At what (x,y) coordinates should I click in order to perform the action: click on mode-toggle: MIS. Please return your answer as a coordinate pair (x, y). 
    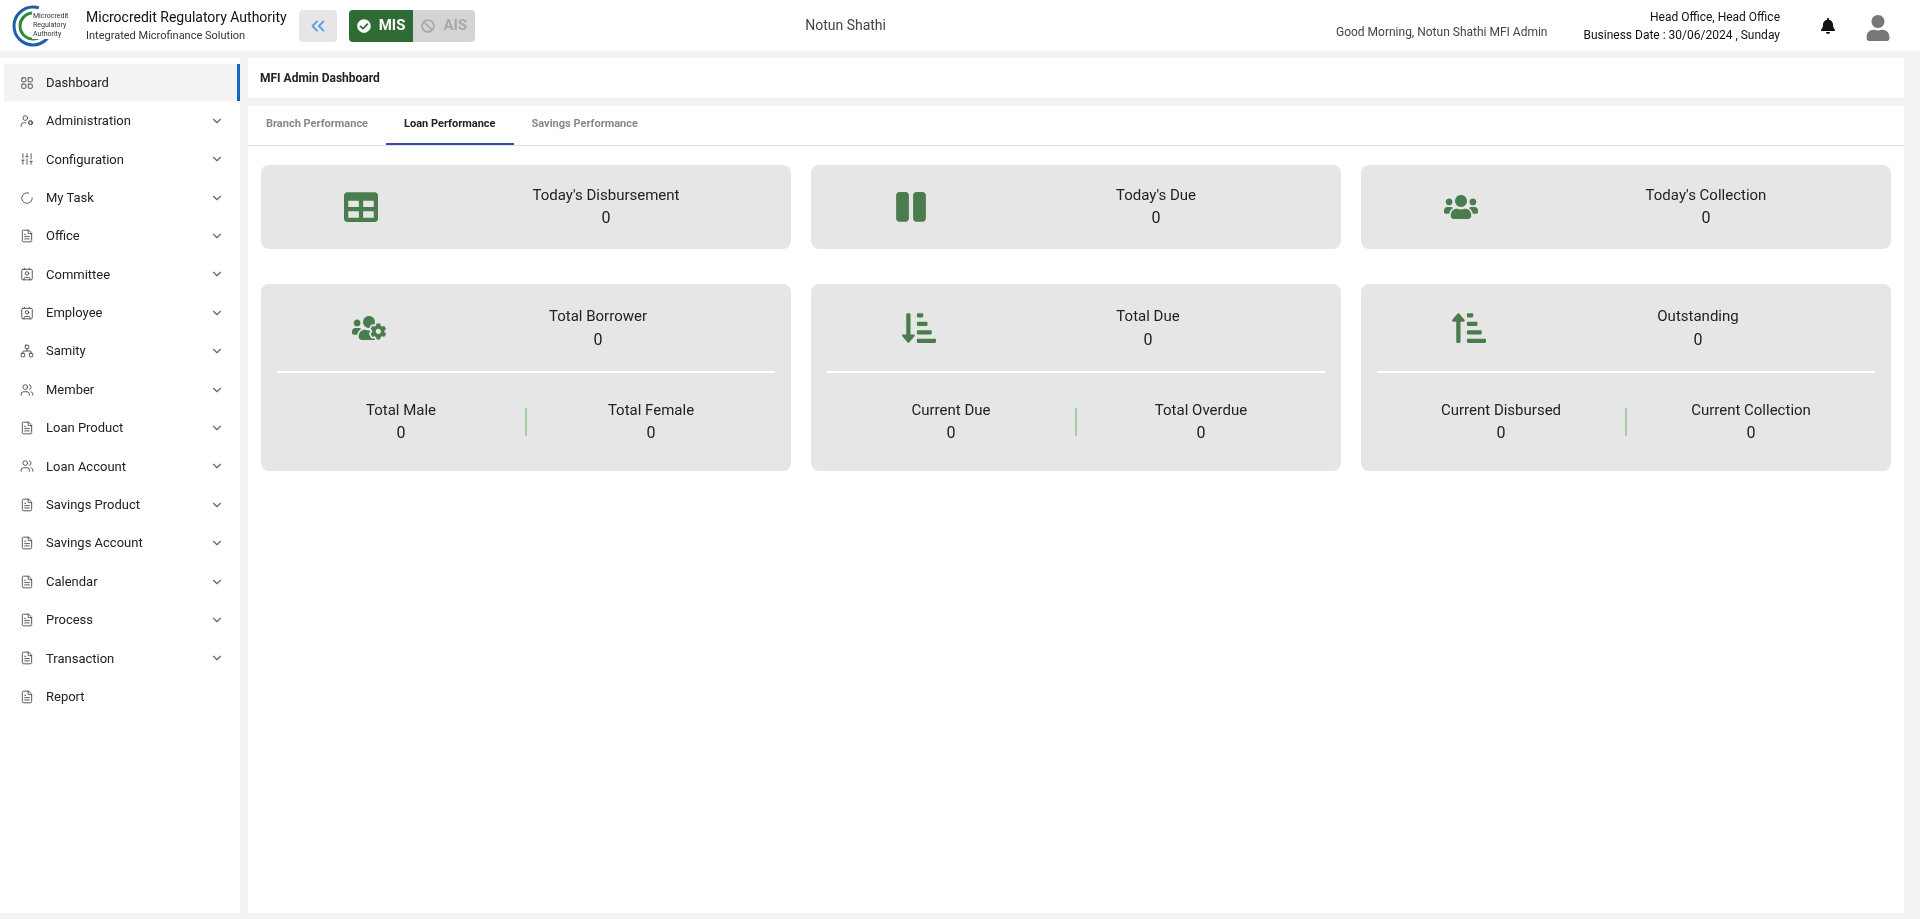
    Looking at the image, I should click on (381, 25).